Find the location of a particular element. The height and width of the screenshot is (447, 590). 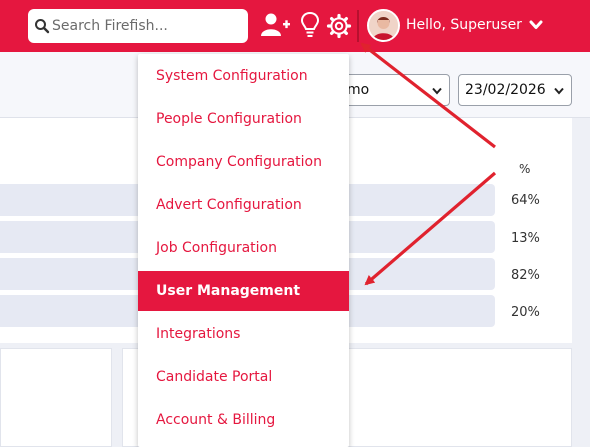

nav-divider is located at coordinates (358, 26).